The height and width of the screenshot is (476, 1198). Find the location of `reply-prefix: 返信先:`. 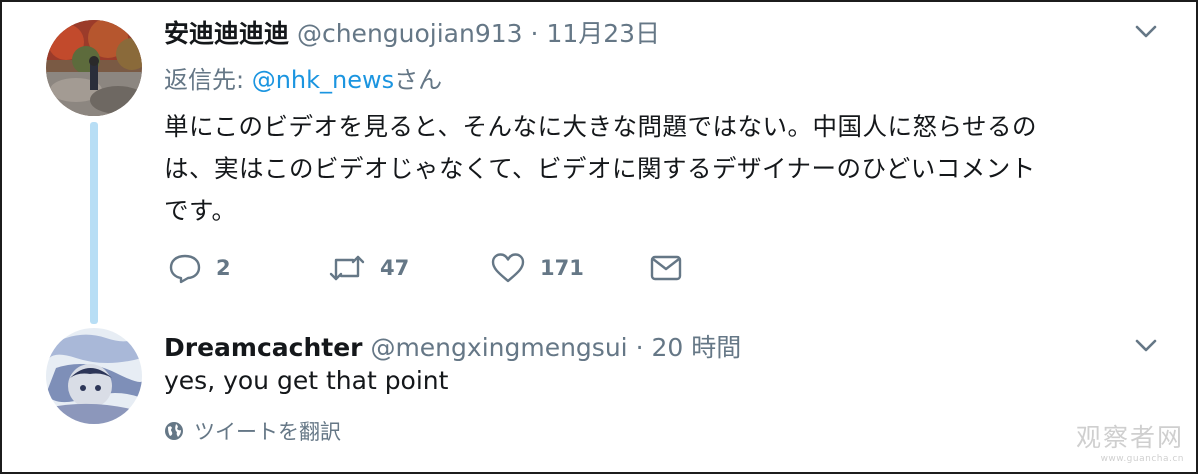

reply-prefix: 返信先: is located at coordinates (208, 80).